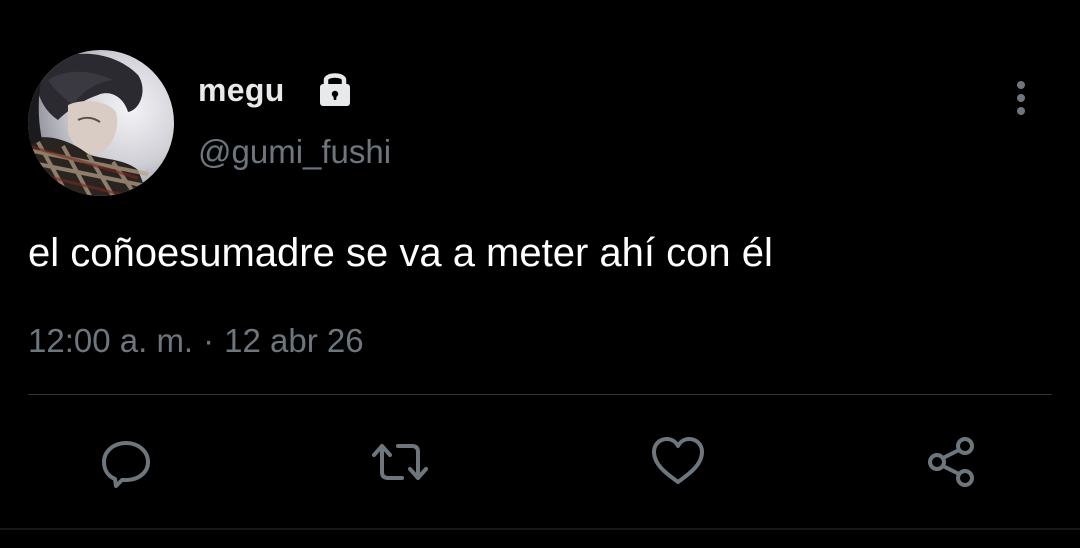 Image resolution: width=1080 pixels, height=548 pixels. I want to click on divider, so click(540, 394).